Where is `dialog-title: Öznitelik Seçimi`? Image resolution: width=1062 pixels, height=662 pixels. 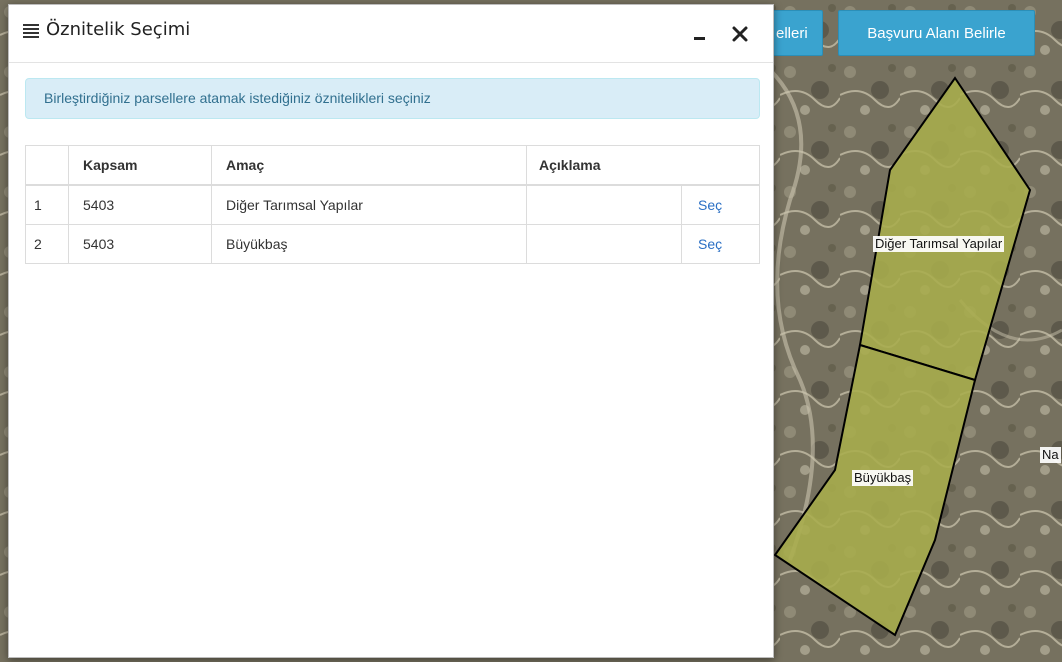
dialog-title: Öznitelik Seçimi is located at coordinates (118, 29).